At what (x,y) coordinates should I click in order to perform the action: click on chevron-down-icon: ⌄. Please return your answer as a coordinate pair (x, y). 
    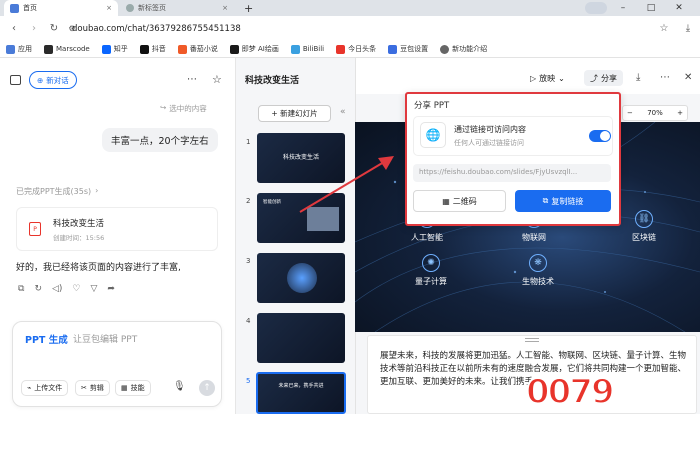
    Looking at the image, I should click on (561, 78).